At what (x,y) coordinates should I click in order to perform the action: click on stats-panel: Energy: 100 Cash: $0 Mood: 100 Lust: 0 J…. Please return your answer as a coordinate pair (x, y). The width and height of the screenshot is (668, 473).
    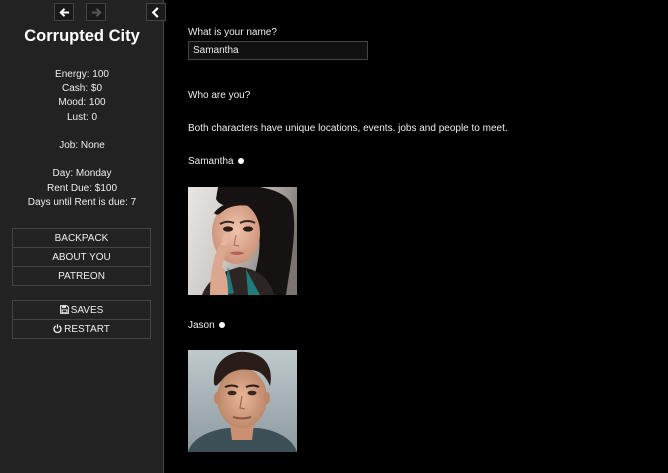
    Looking at the image, I should click on (82, 139).